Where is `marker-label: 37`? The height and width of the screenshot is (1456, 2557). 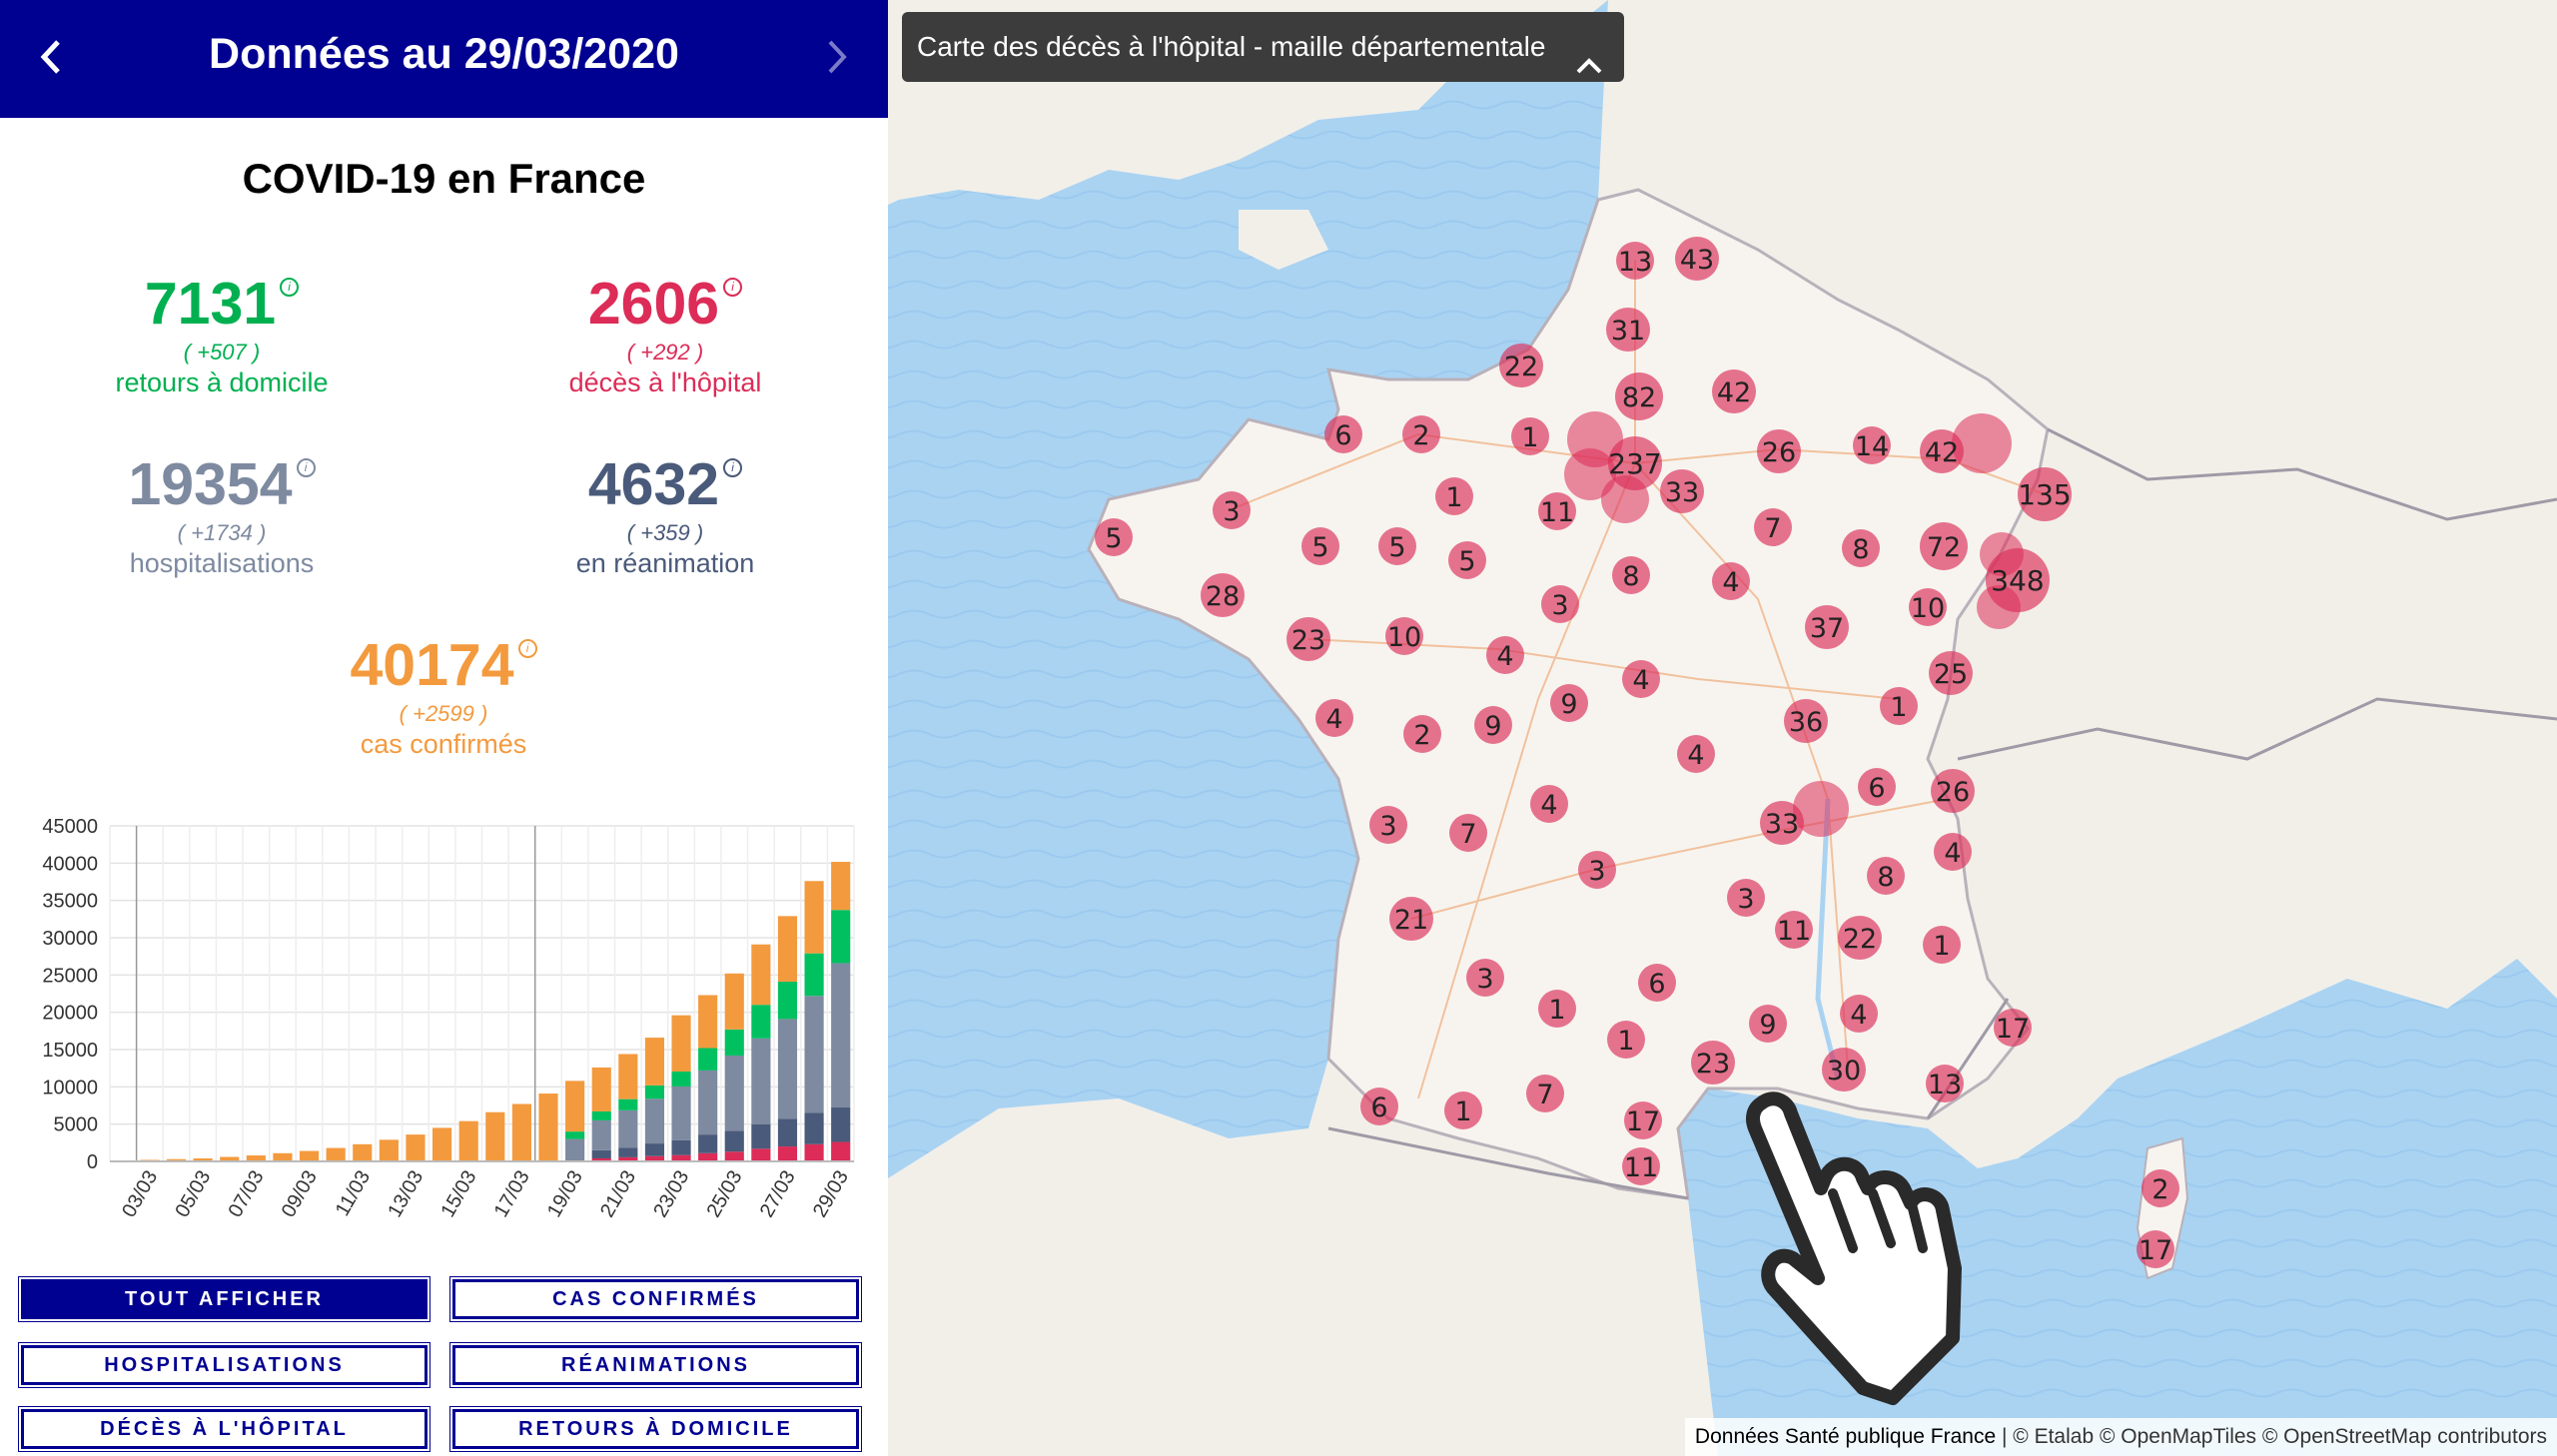 marker-label: 37 is located at coordinates (1827, 628).